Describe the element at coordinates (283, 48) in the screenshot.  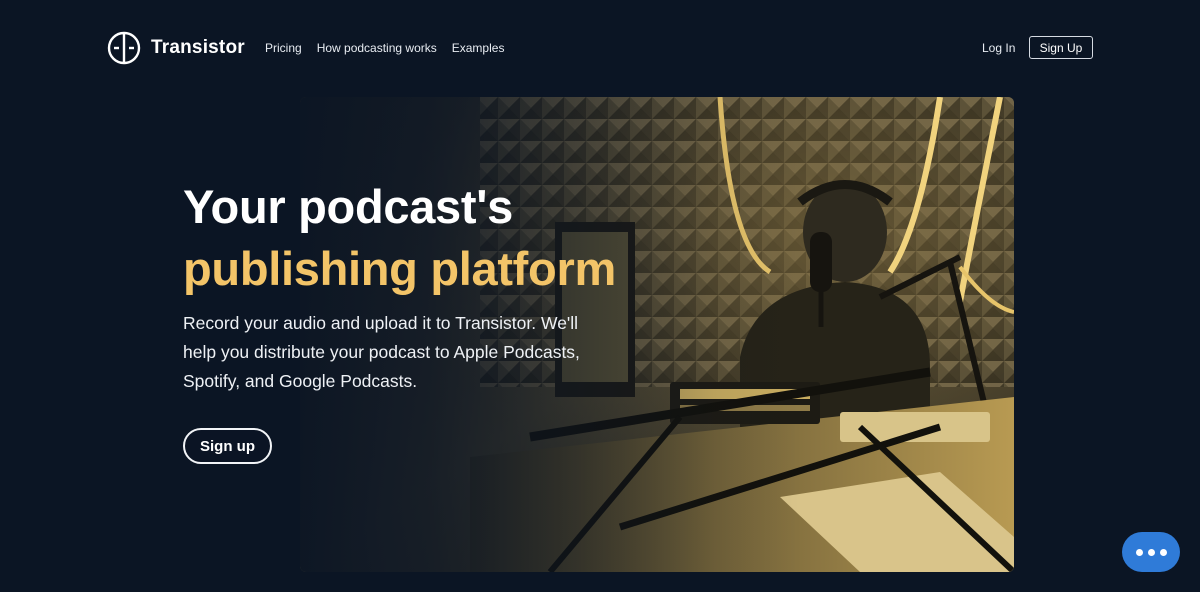
I see `nav-link-pricing: Pricing` at that location.